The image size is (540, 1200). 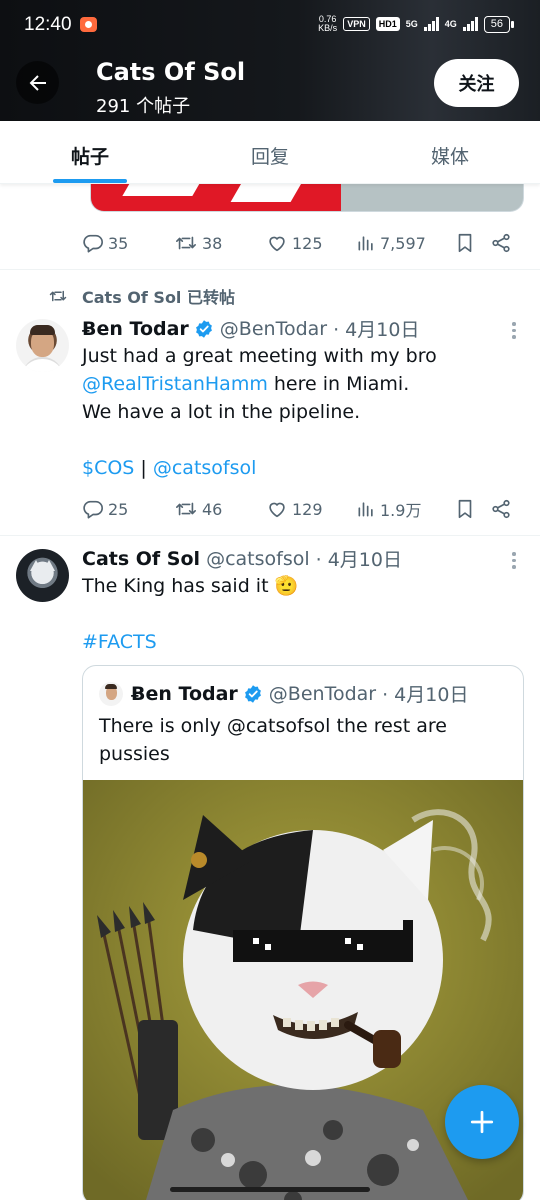 What do you see at coordinates (119, 642) in the screenshot?
I see `hashtag-link: #FACTS` at bounding box center [119, 642].